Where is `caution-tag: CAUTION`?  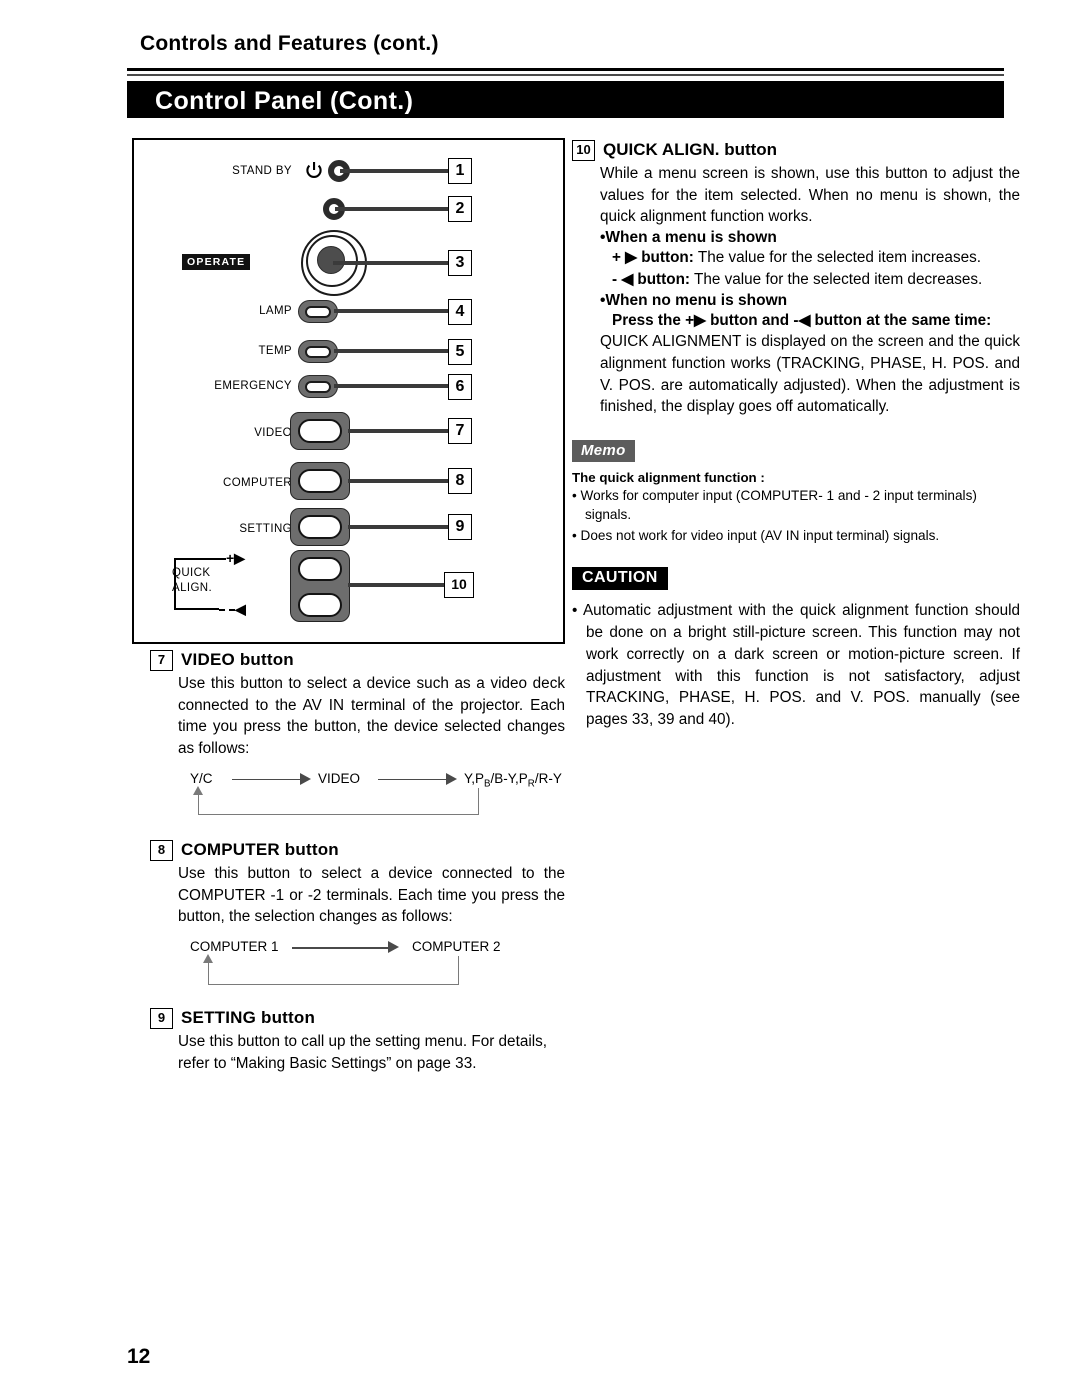 caution-tag: CAUTION is located at coordinates (620, 579).